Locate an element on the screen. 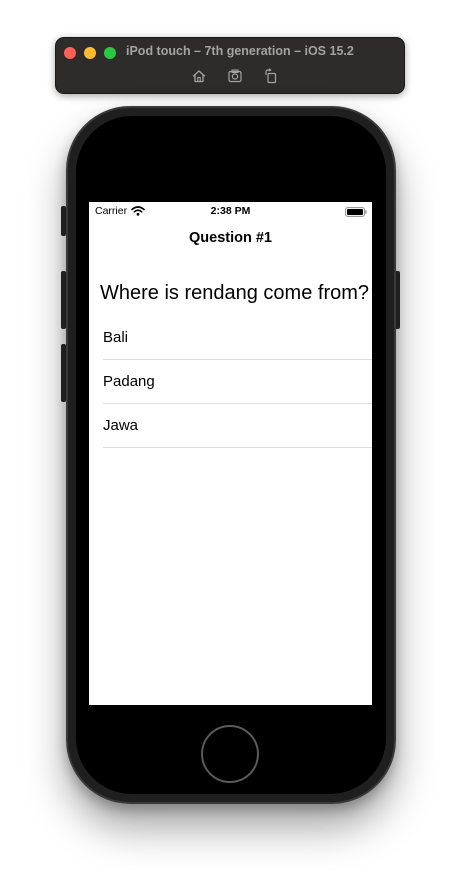 The height and width of the screenshot is (878, 461). answer-list: Bali Padang Jawa is located at coordinates (237, 382).